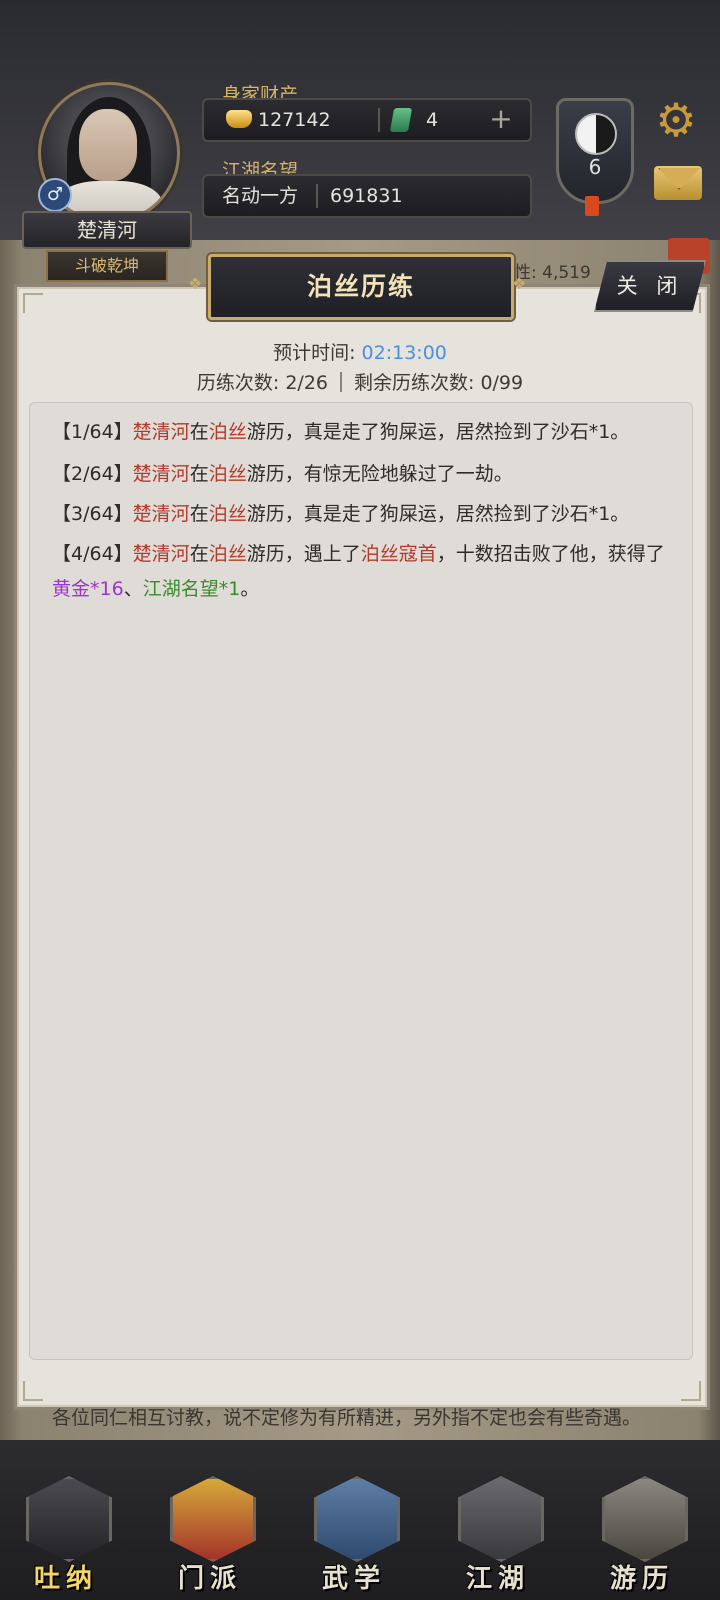 This screenshot has width=720, height=1600. Describe the element at coordinates (439, 383) in the screenshot. I see `remaining-label: 剩余历练次数: 0/99` at that location.